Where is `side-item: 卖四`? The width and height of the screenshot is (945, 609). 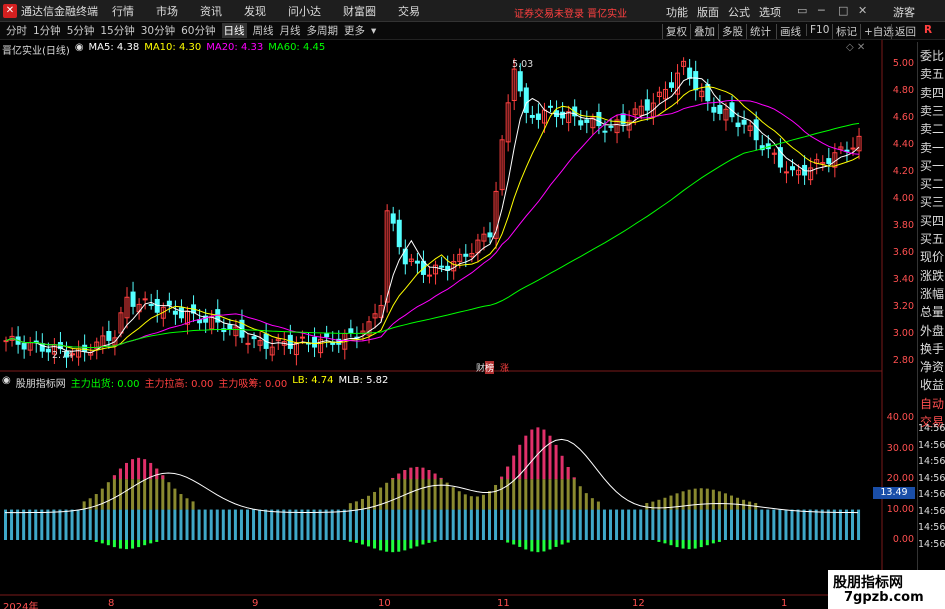
side-item: 卖四 is located at coordinates (932, 92).